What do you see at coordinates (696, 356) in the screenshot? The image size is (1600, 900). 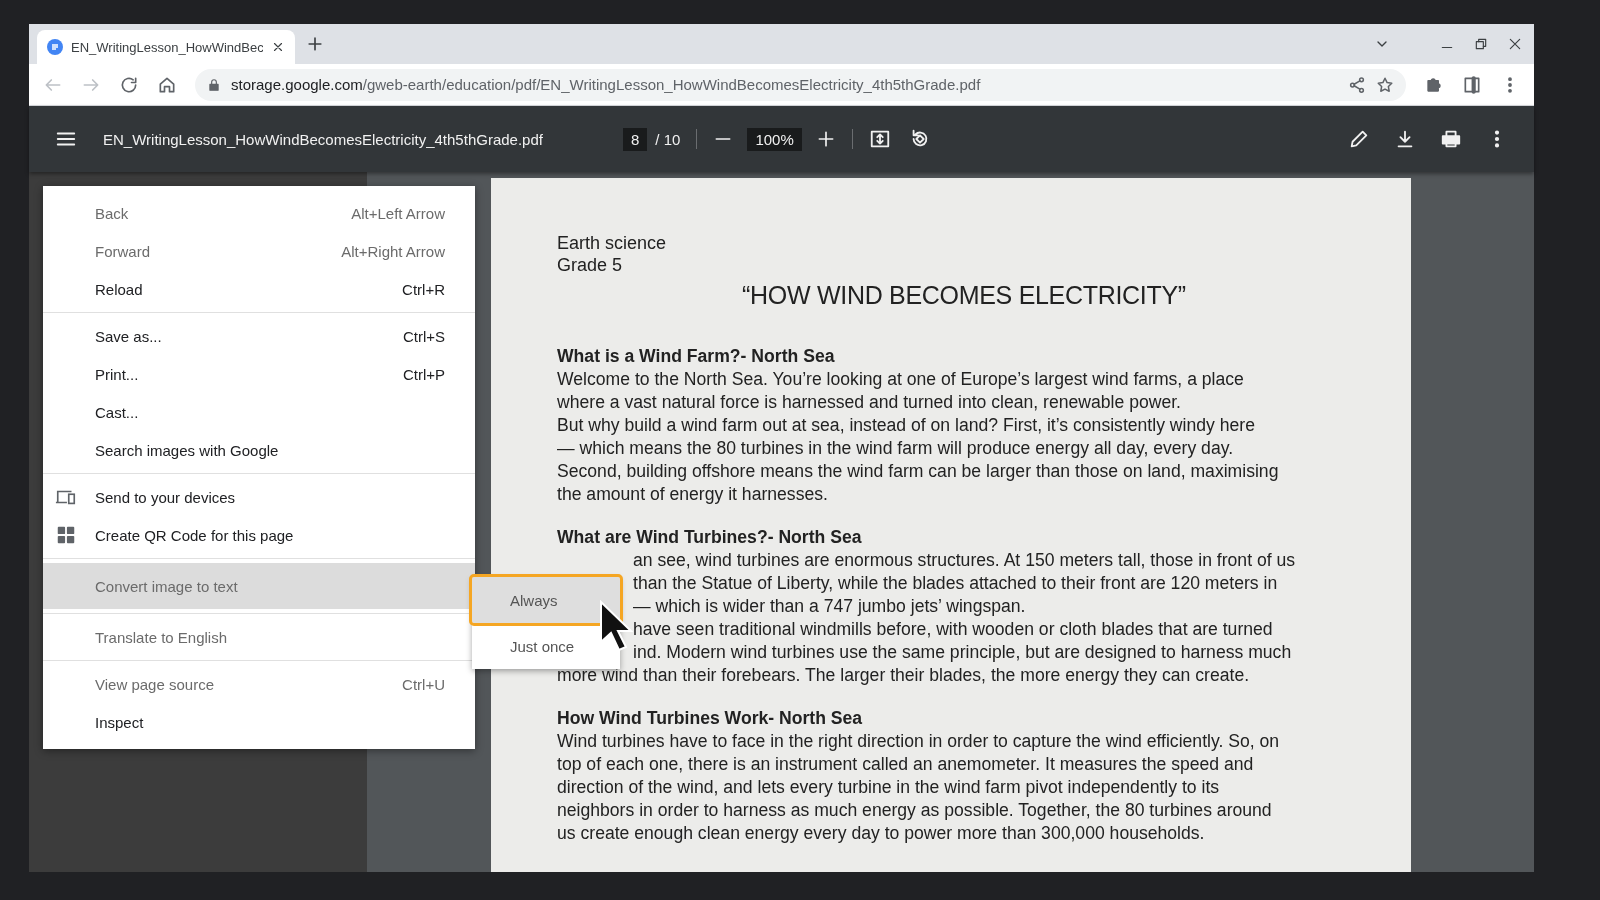 I see `section-heading: What is a Wind Farm?- North Sea` at bounding box center [696, 356].